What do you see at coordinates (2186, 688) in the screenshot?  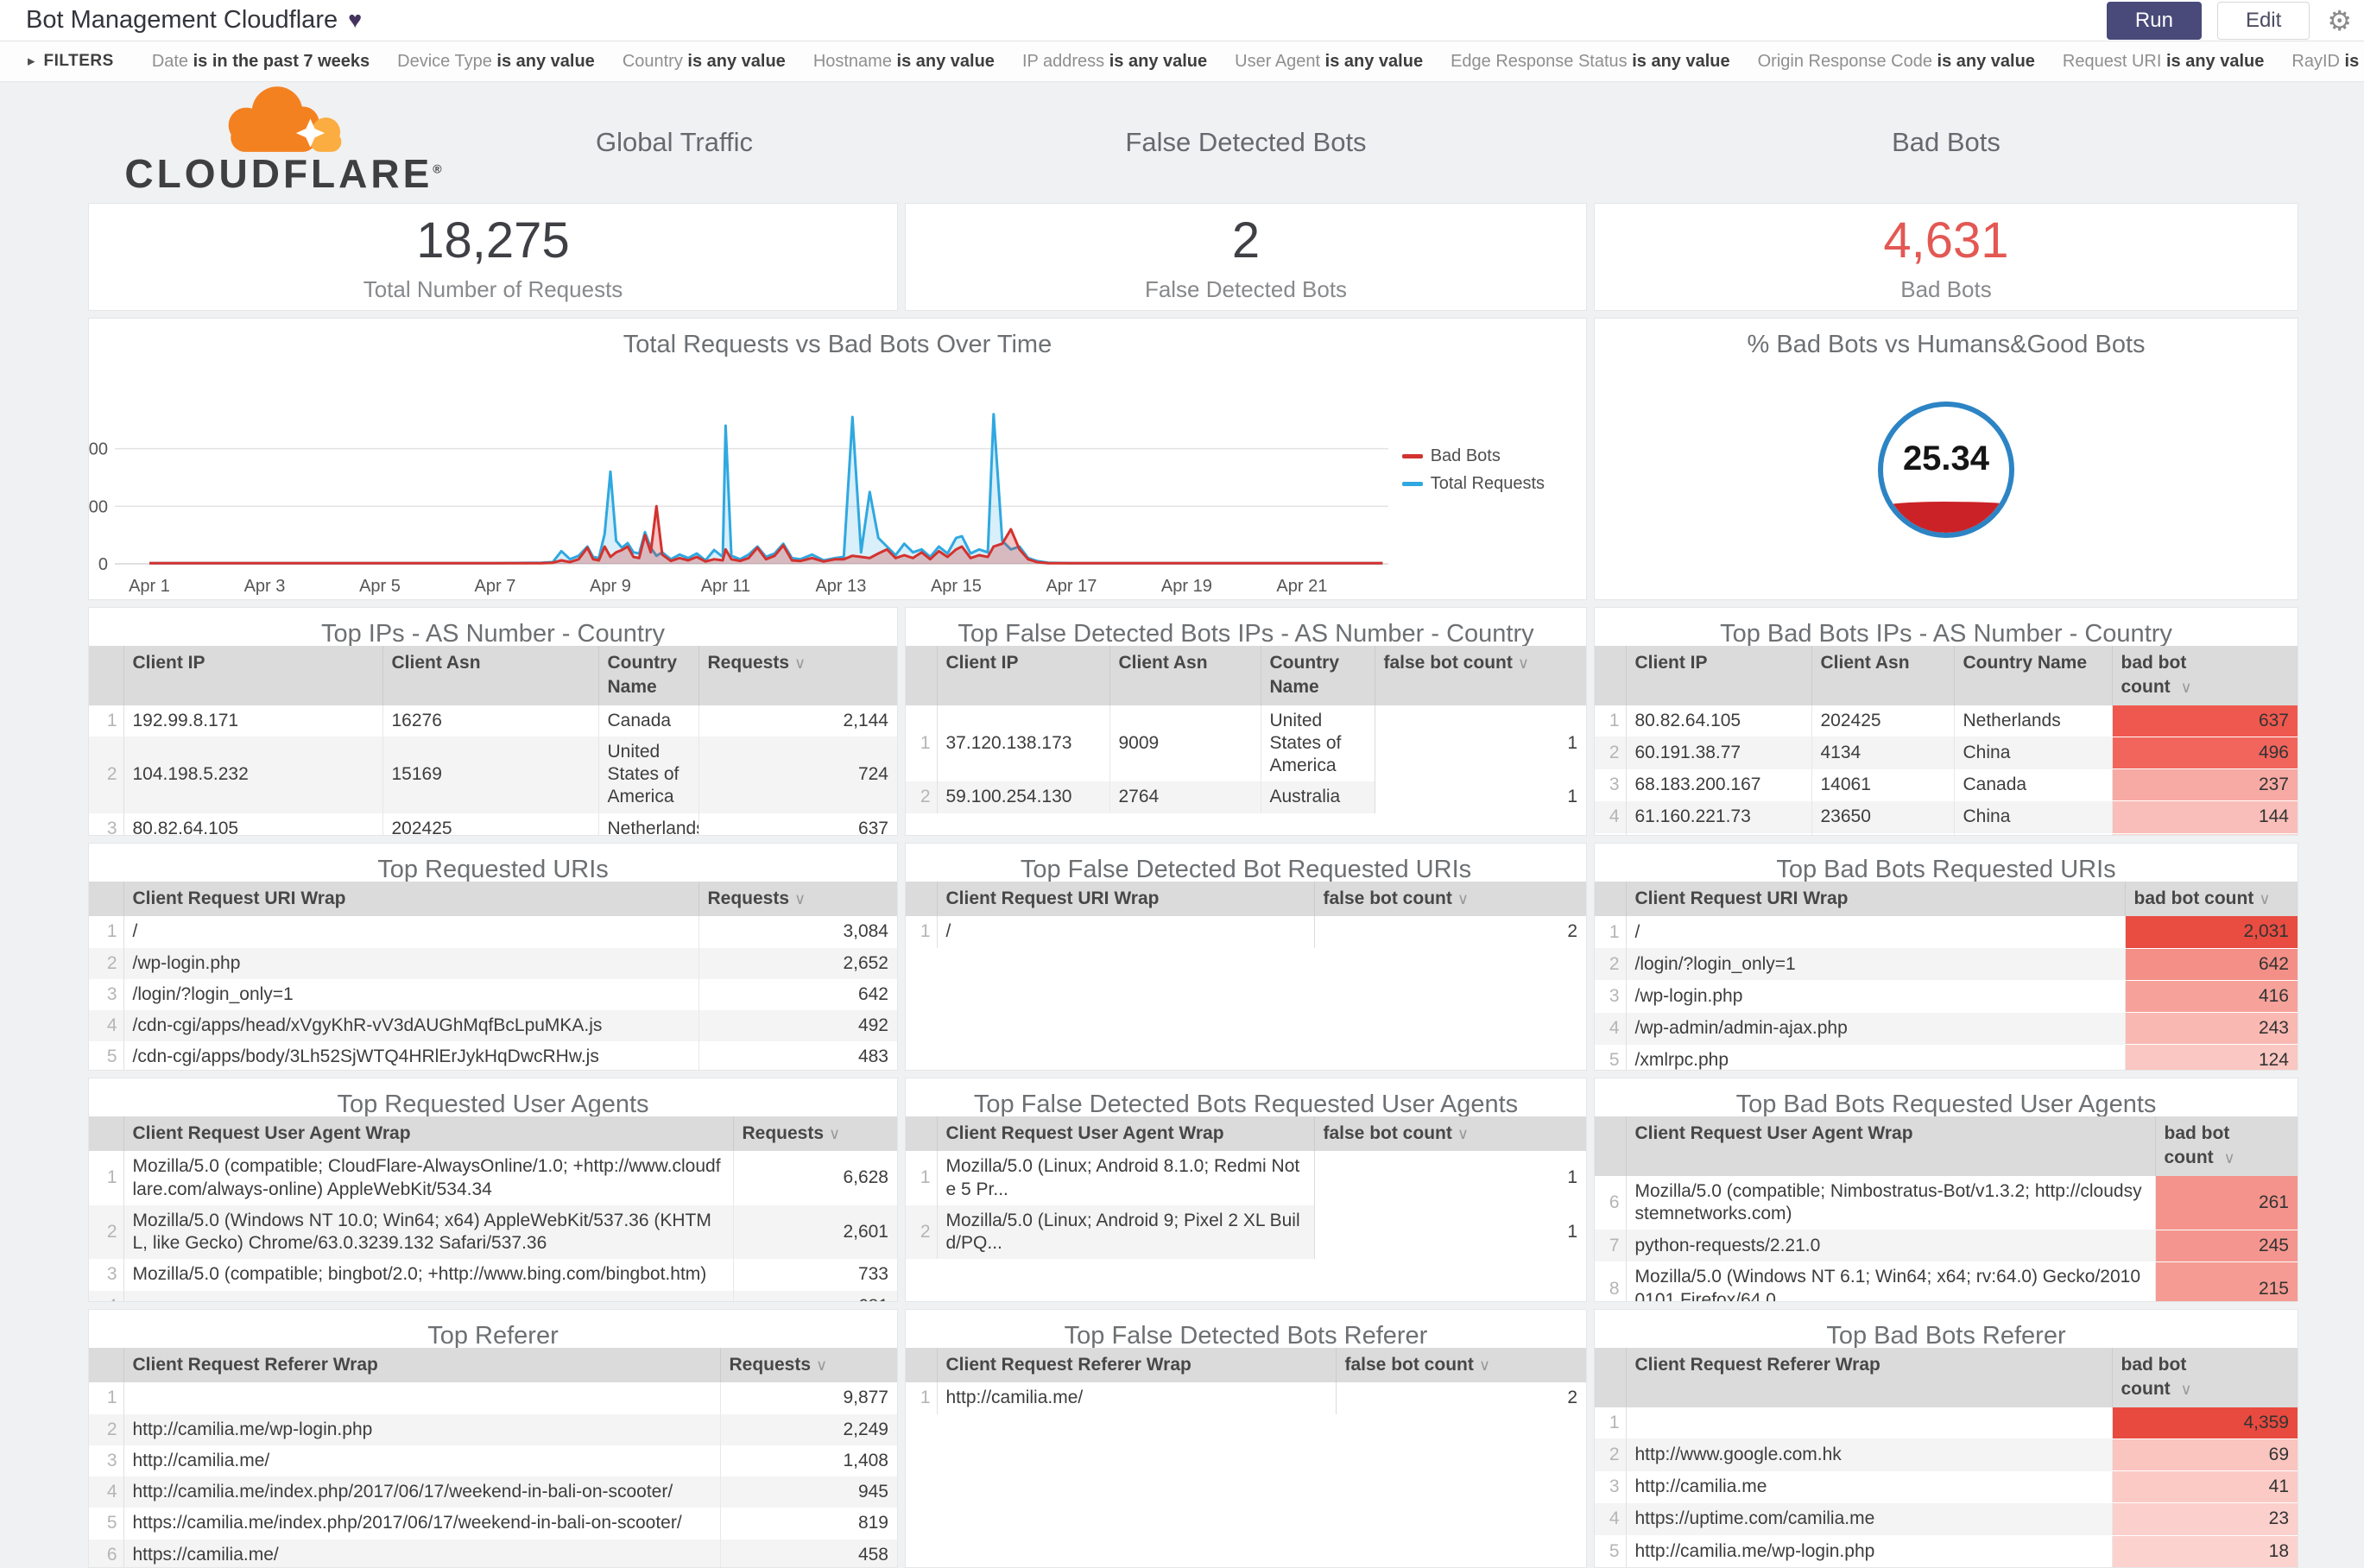 I see `sort-chevron-icon: ∨` at bounding box center [2186, 688].